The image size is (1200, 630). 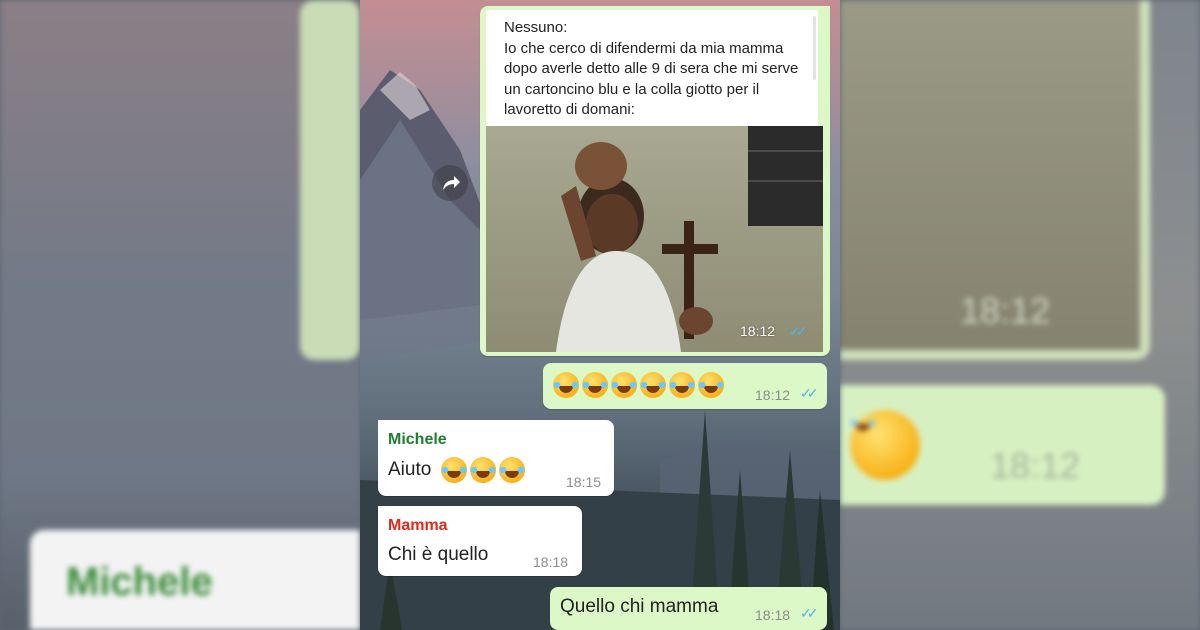 I want to click on message-text: Quello chi mamma, so click(x=639, y=606).